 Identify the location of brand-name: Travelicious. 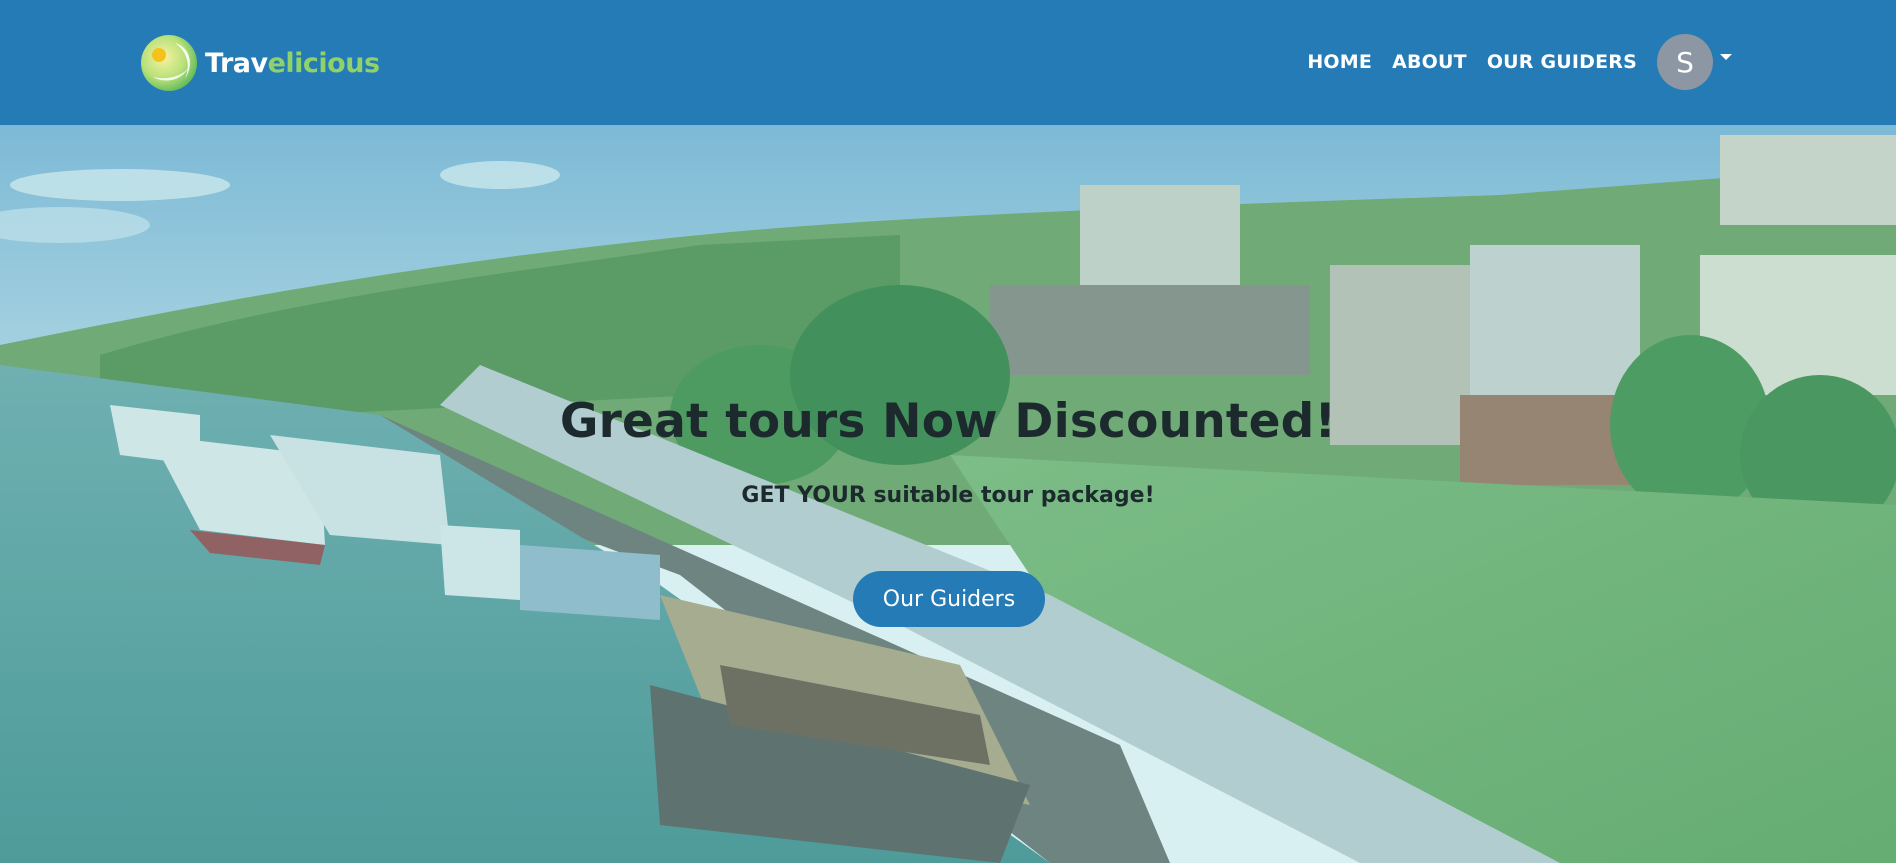
(292, 63).